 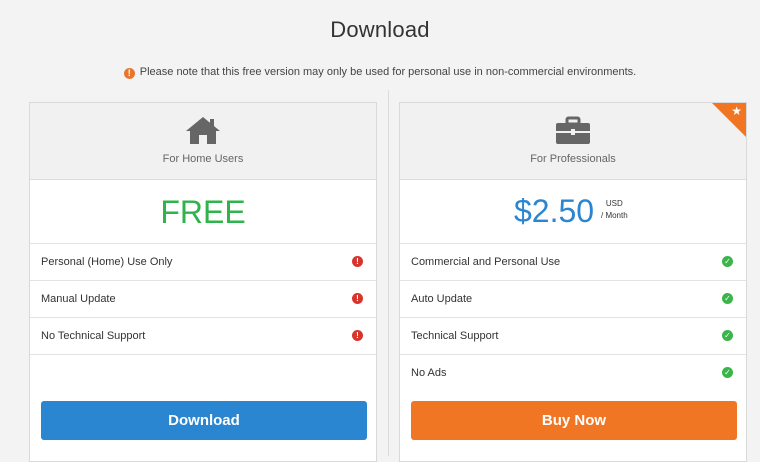 I want to click on pro-plan-header: For Professionals ★, so click(x=573, y=141).